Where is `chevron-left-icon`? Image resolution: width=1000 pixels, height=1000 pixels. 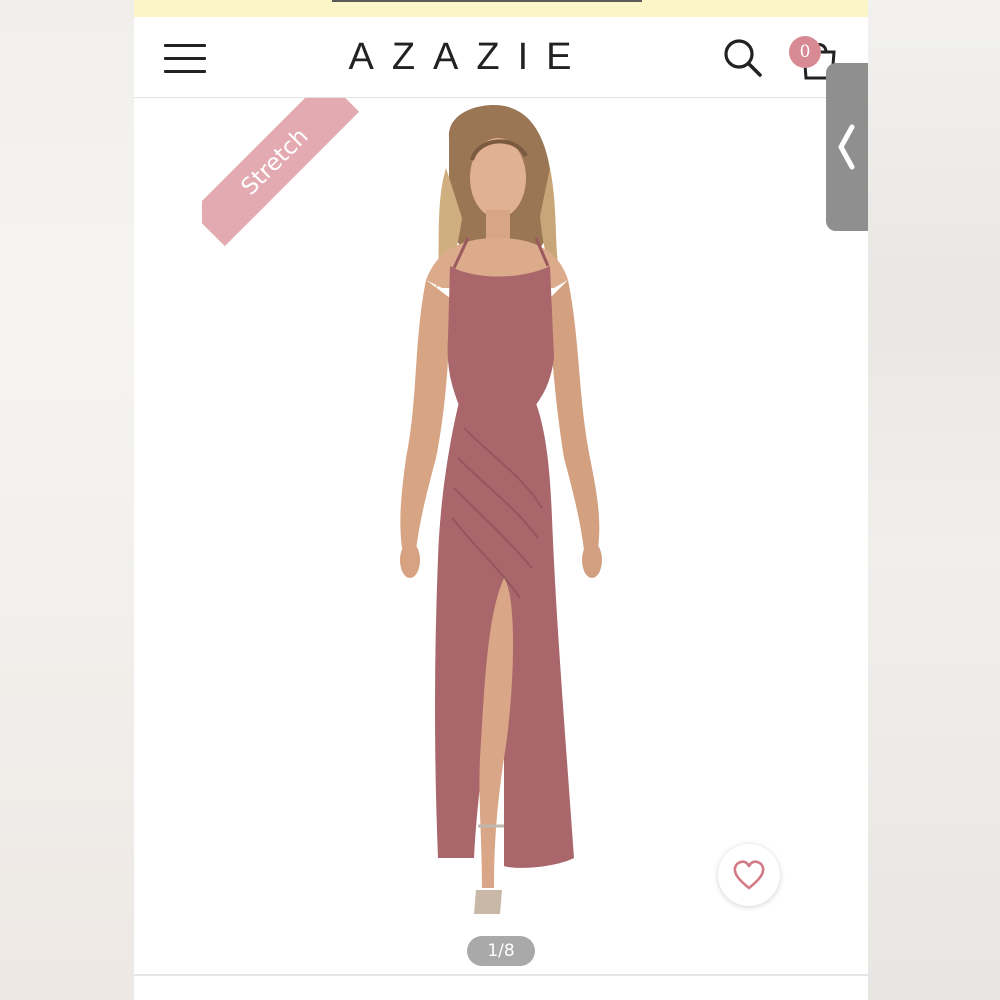 chevron-left-icon is located at coordinates (846, 147).